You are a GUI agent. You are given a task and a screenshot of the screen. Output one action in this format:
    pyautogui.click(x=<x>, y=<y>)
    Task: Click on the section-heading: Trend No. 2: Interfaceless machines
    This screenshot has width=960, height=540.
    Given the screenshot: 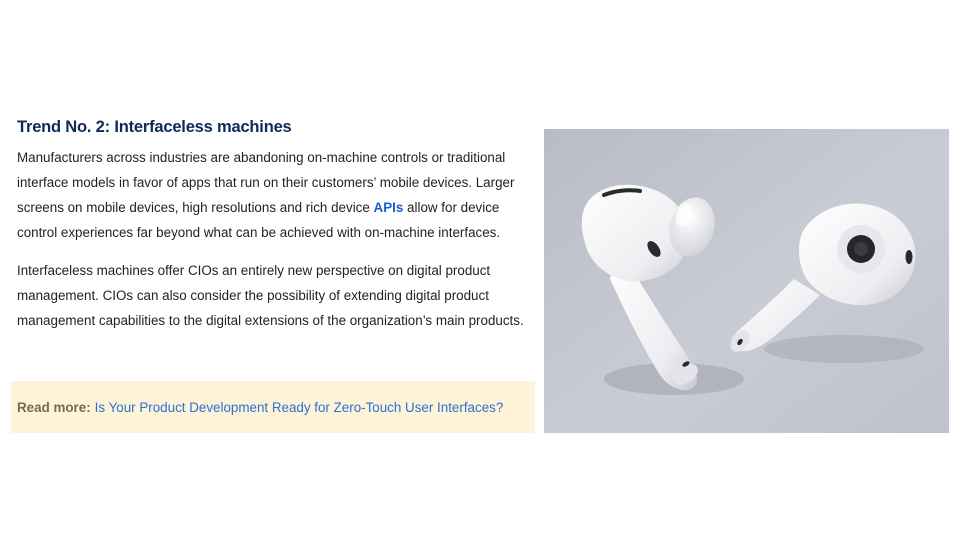 What is the action you would take?
    pyautogui.click(x=154, y=127)
    